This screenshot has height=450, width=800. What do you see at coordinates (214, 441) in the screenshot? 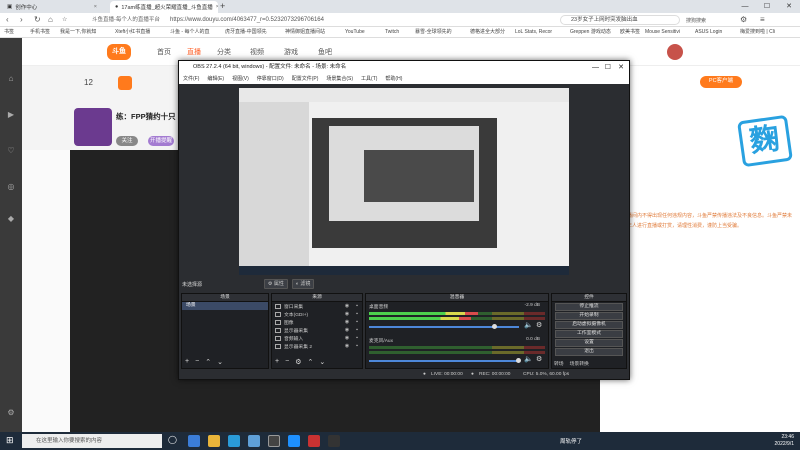
I see `file-explorer-icon` at bounding box center [214, 441].